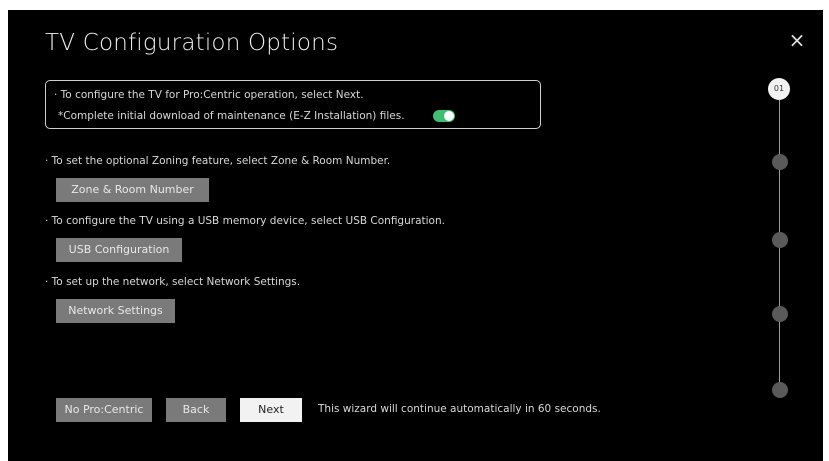 The width and height of the screenshot is (829, 461). What do you see at coordinates (449, 116) in the screenshot?
I see `toggle-knob` at bounding box center [449, 116].